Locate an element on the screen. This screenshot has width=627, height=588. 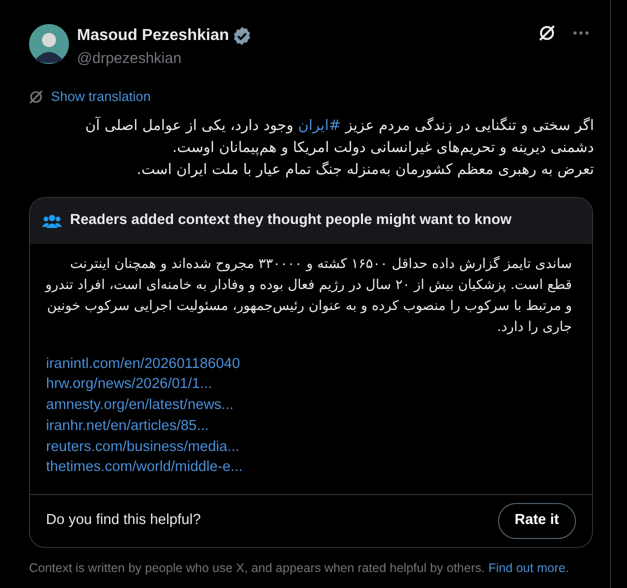
footnote-text: Context is written by people who use X, and appears when rated helpful by others. Find out more. is located at coordinates (299, 569).